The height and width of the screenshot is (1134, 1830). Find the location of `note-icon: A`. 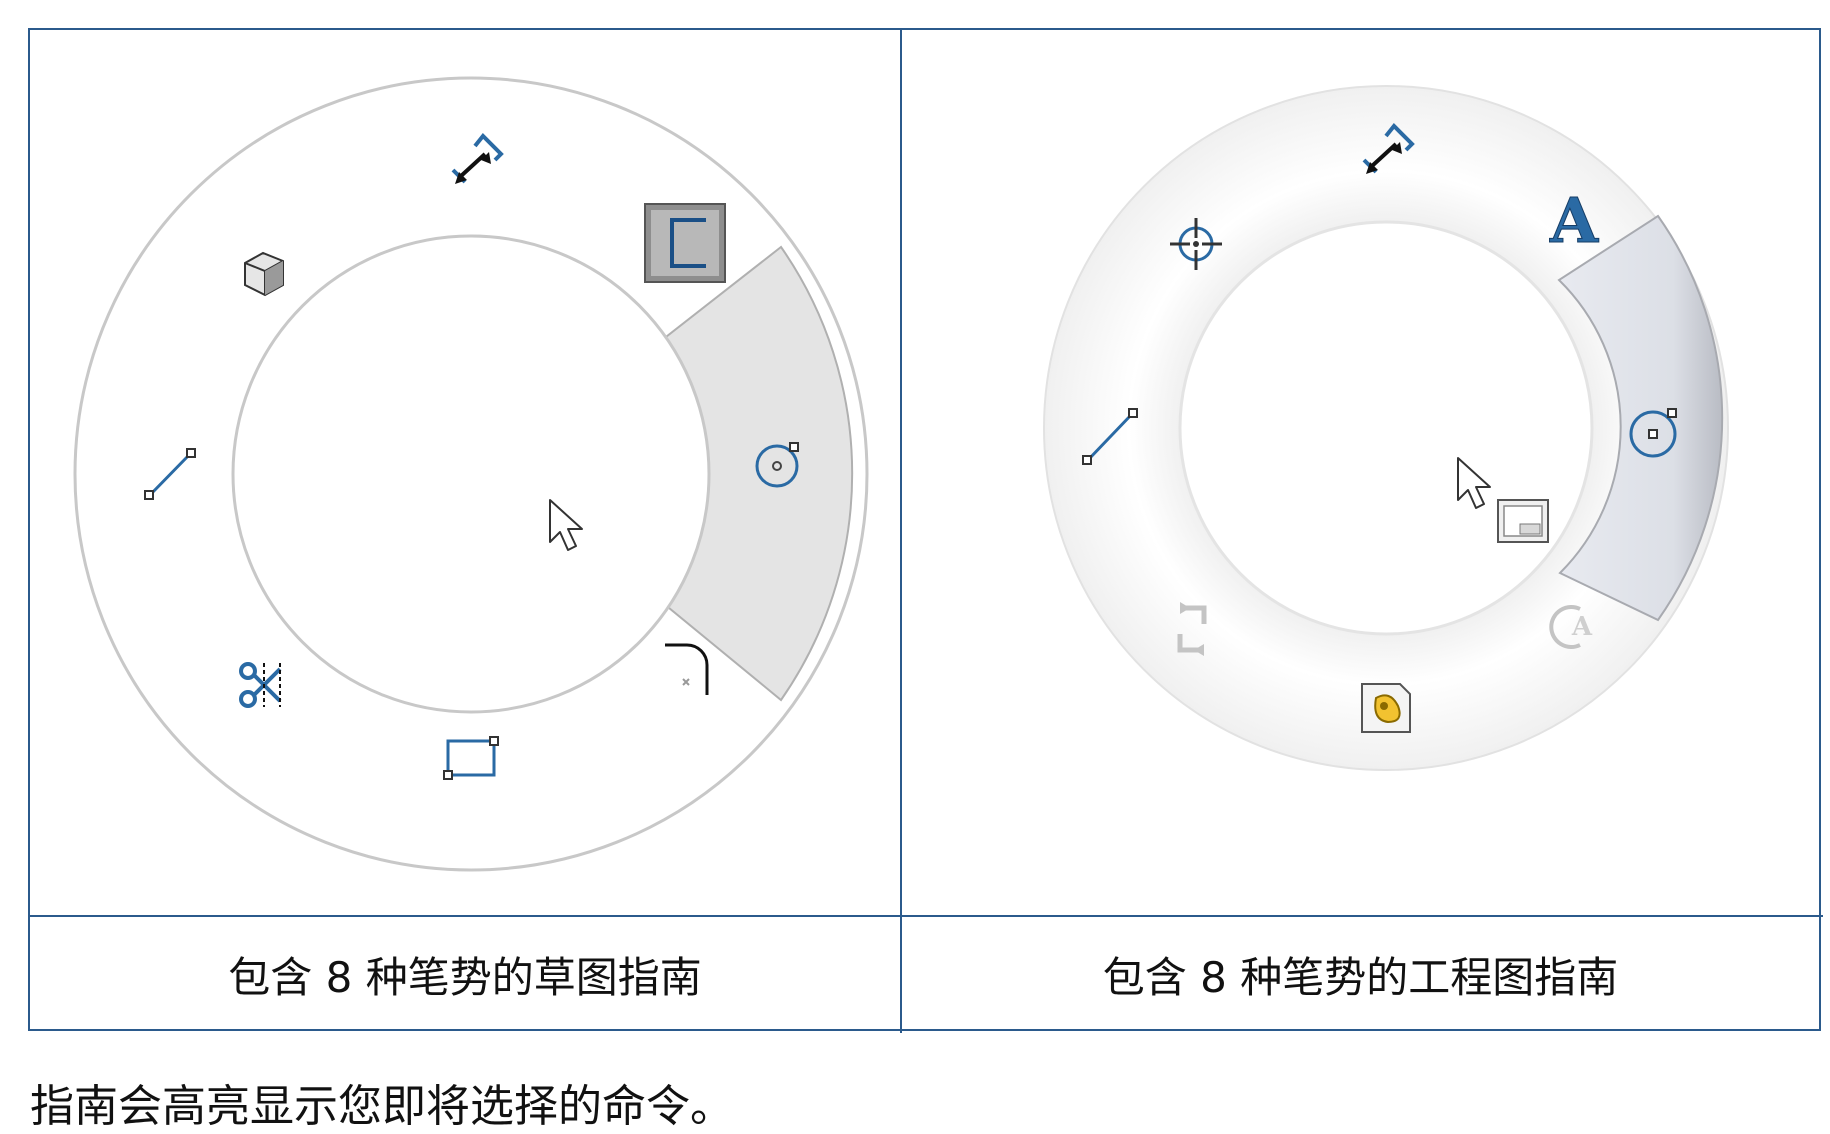

note-icon: A is located at coordinates (1573, 221).